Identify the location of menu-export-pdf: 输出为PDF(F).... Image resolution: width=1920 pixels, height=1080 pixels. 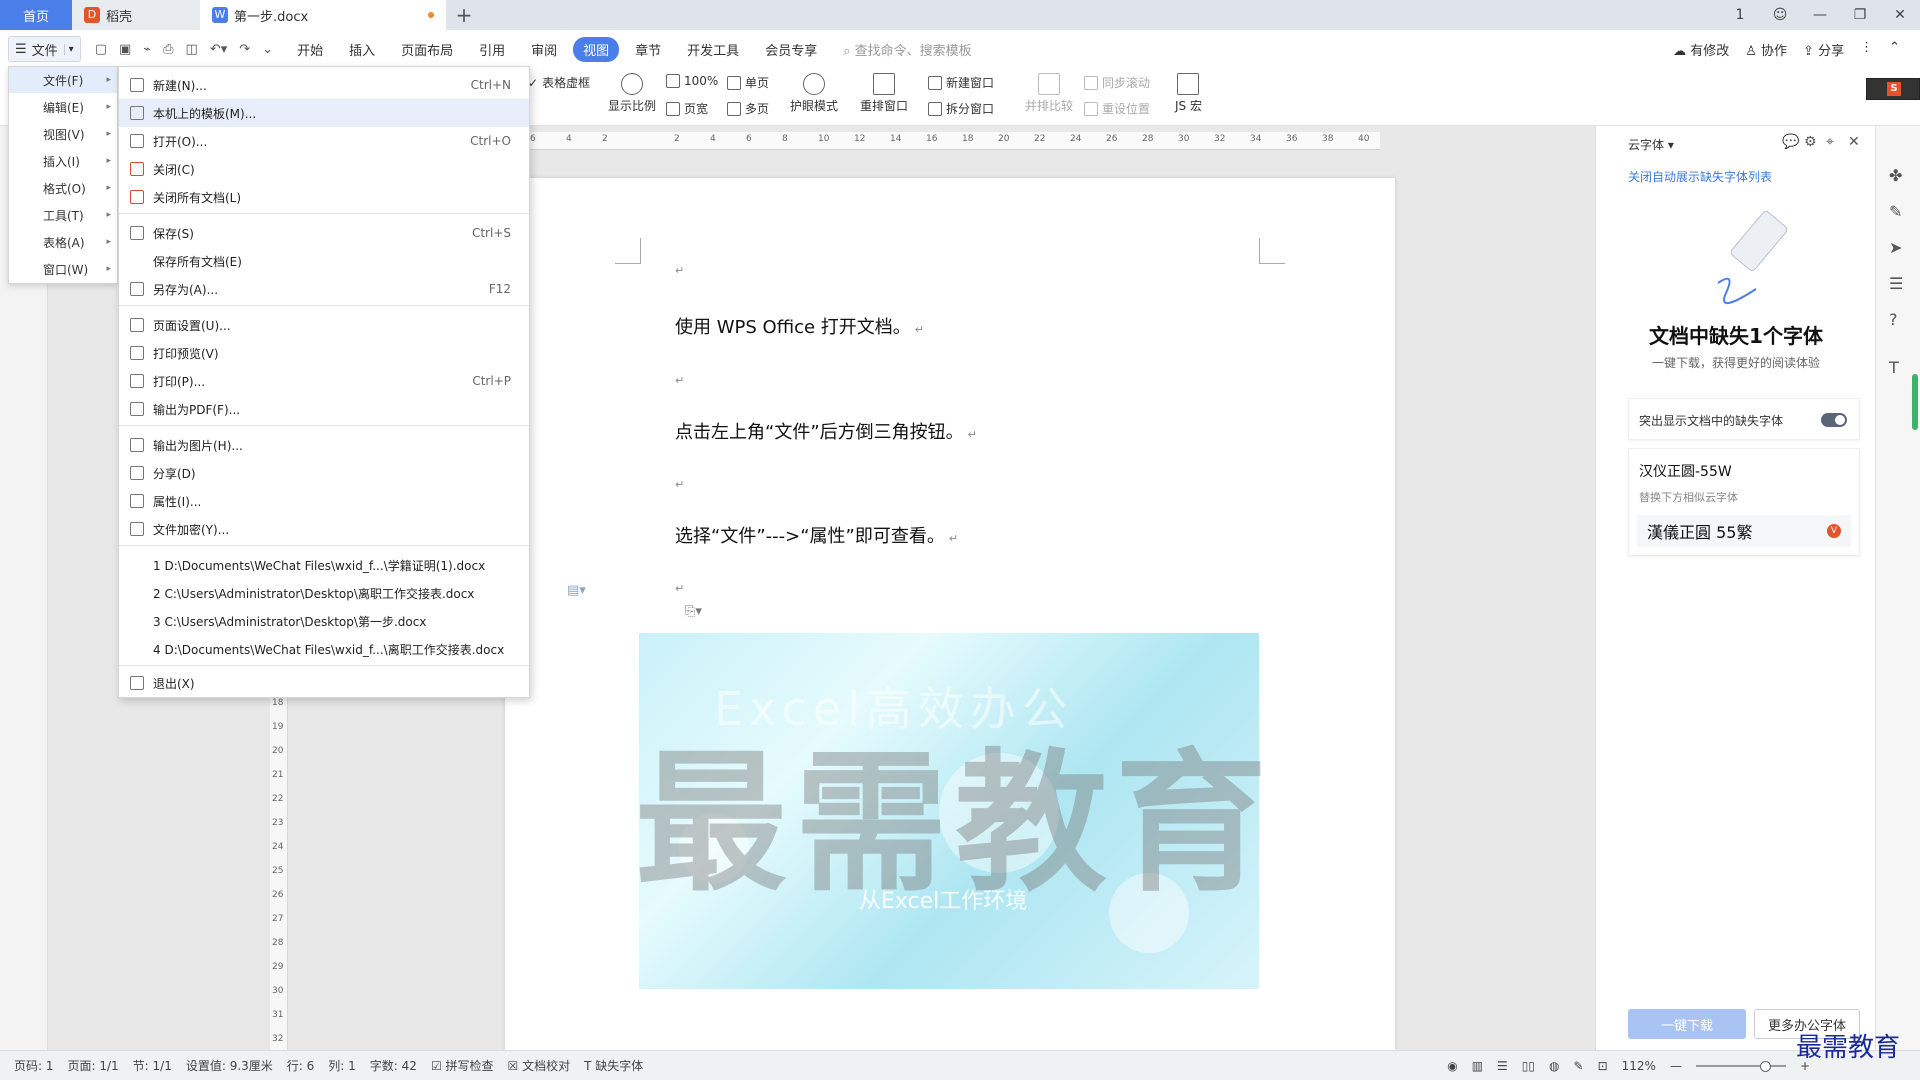
(324, 409).